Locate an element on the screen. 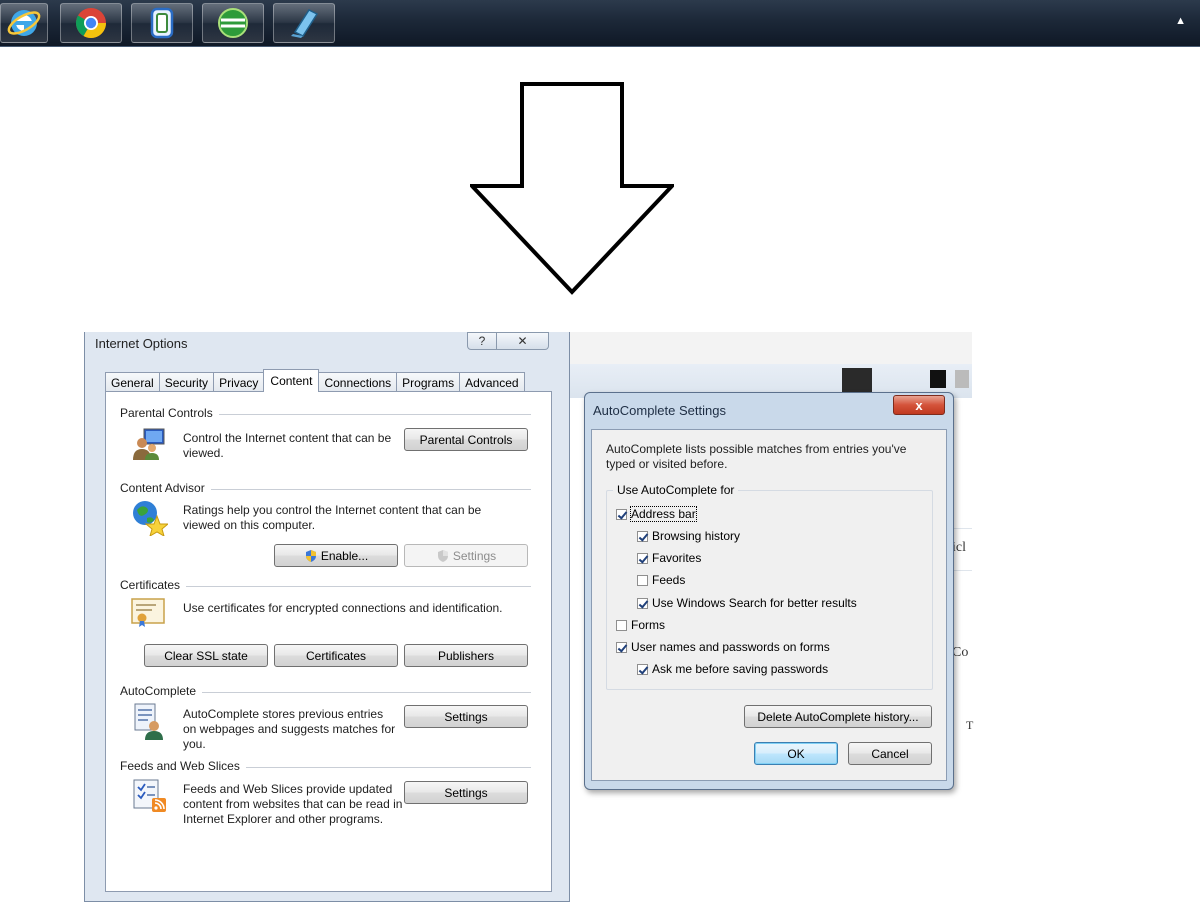 The width and height of the screenshot is (1200, 902). background-divider is located at coordinates (963, 528).